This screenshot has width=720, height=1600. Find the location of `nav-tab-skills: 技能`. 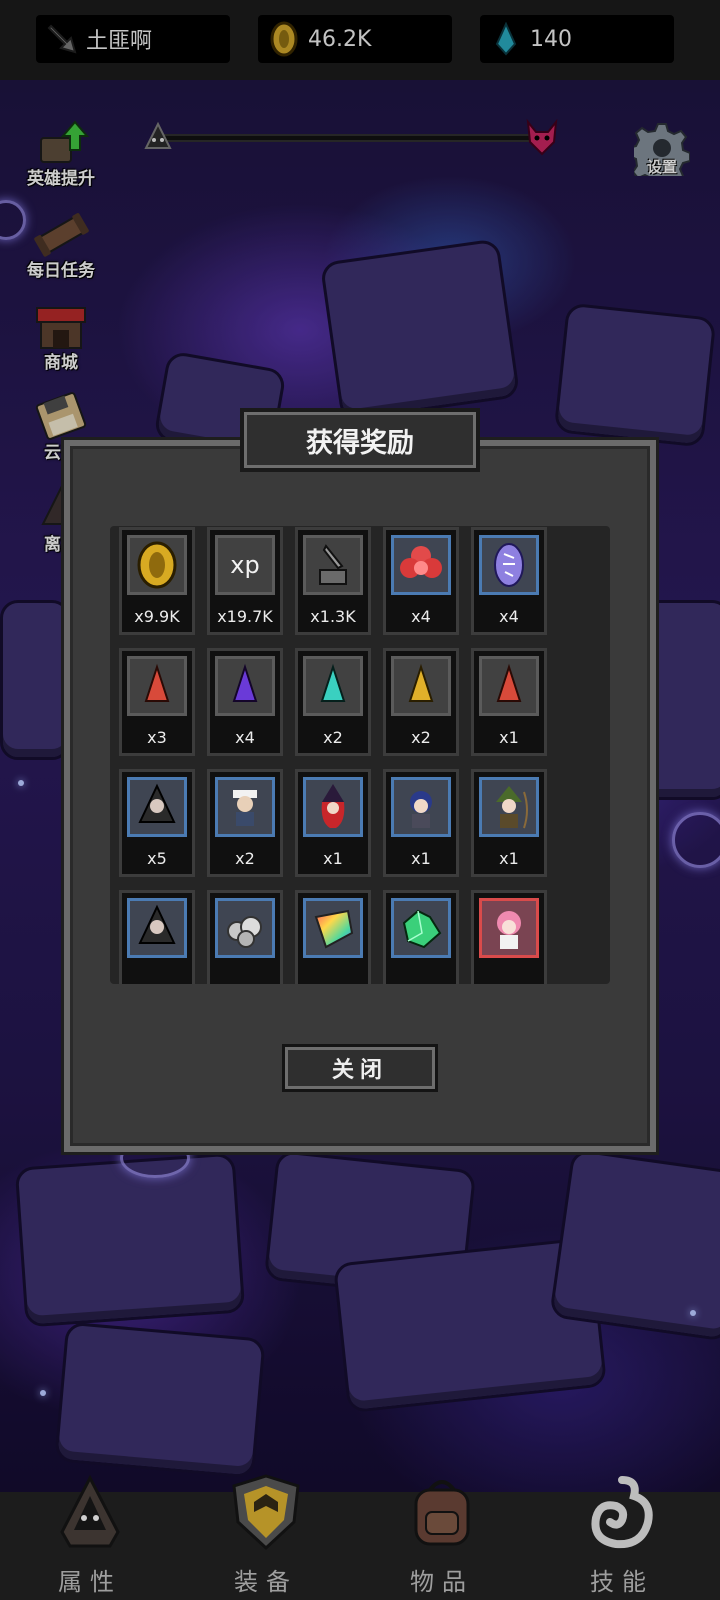

nav-tab-skills: 技能 is located at coordinates (622, 1536).